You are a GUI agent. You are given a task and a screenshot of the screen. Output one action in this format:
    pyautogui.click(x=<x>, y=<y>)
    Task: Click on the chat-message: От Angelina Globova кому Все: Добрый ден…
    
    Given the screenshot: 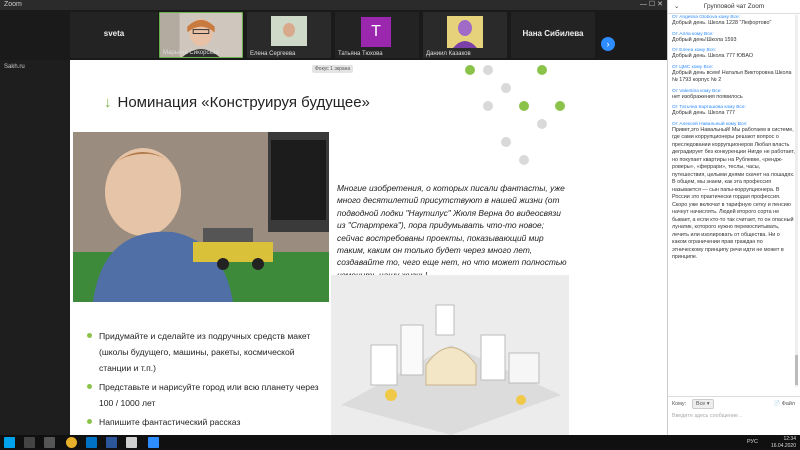 What is the action you would take?
    pyautogui.click(x=733, y=21)
    